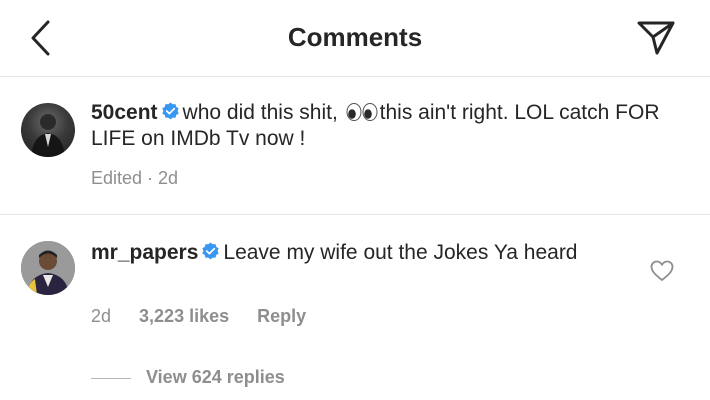 The height and width of the screenshot is (400, 710). Describe the element at coordinates (124, 112) in the screenshot. I see `comment-username: 50cent` at that location.